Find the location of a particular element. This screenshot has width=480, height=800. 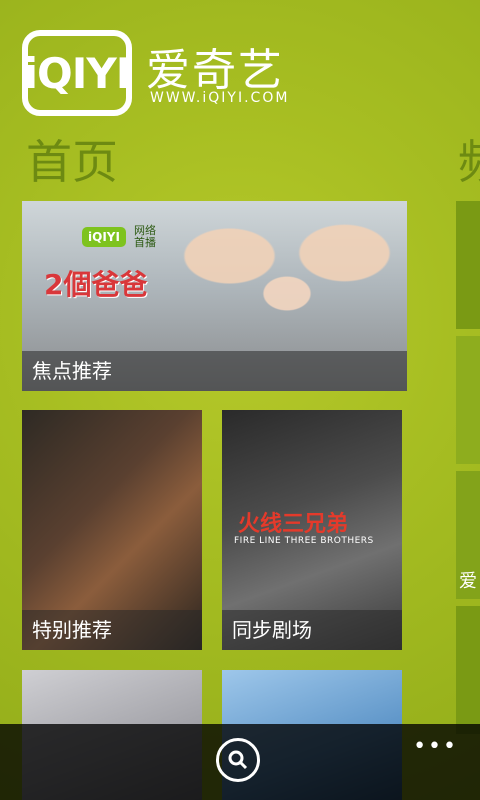

tile-label: 特别推荐 is located at coordinates (112, 630).